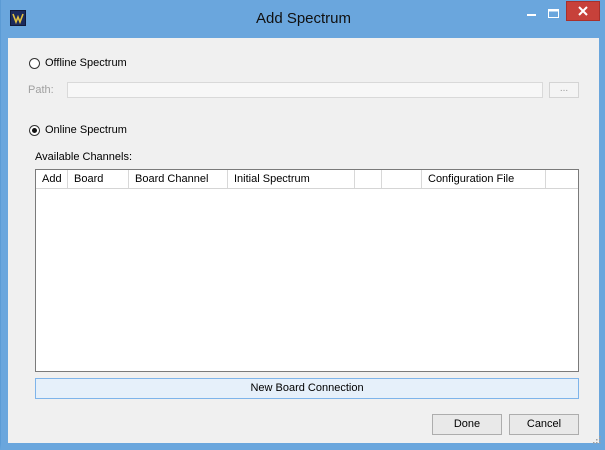 This screenshot has width=605, height=450. What do you see at coordinates (84, 157) in the screenshot?
I see `available-channels-label: Available Channels:` at bounding box center [84, 157].